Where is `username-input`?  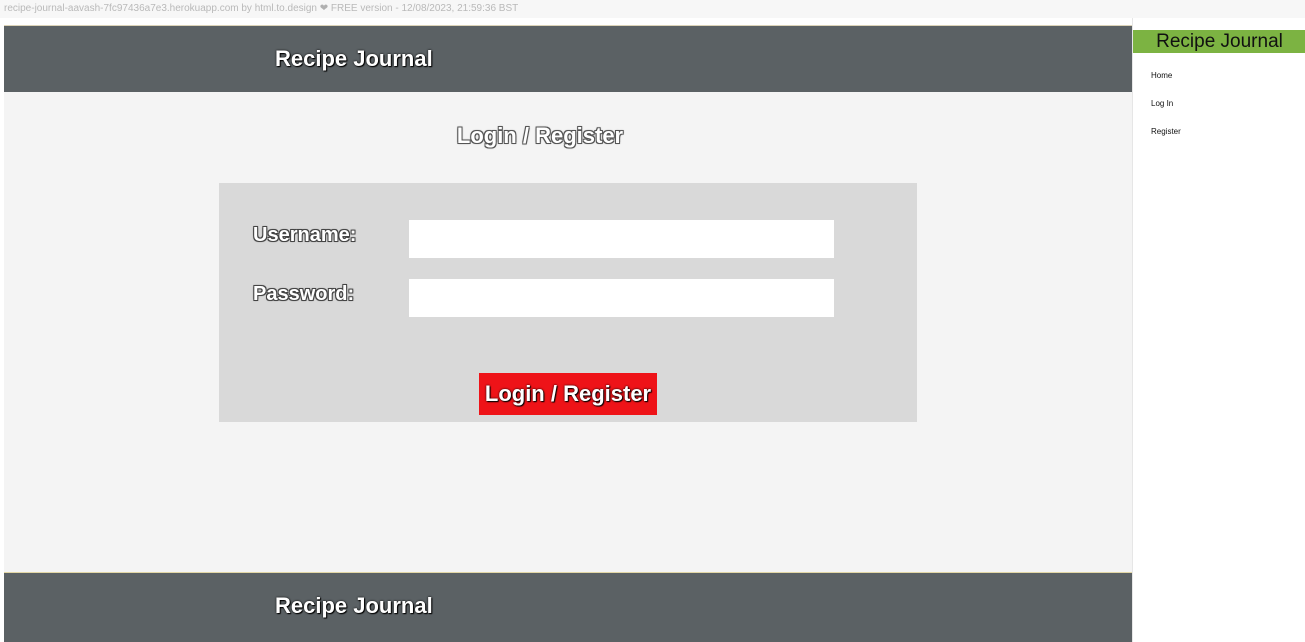
username-input is located at coordinates (621, 239).